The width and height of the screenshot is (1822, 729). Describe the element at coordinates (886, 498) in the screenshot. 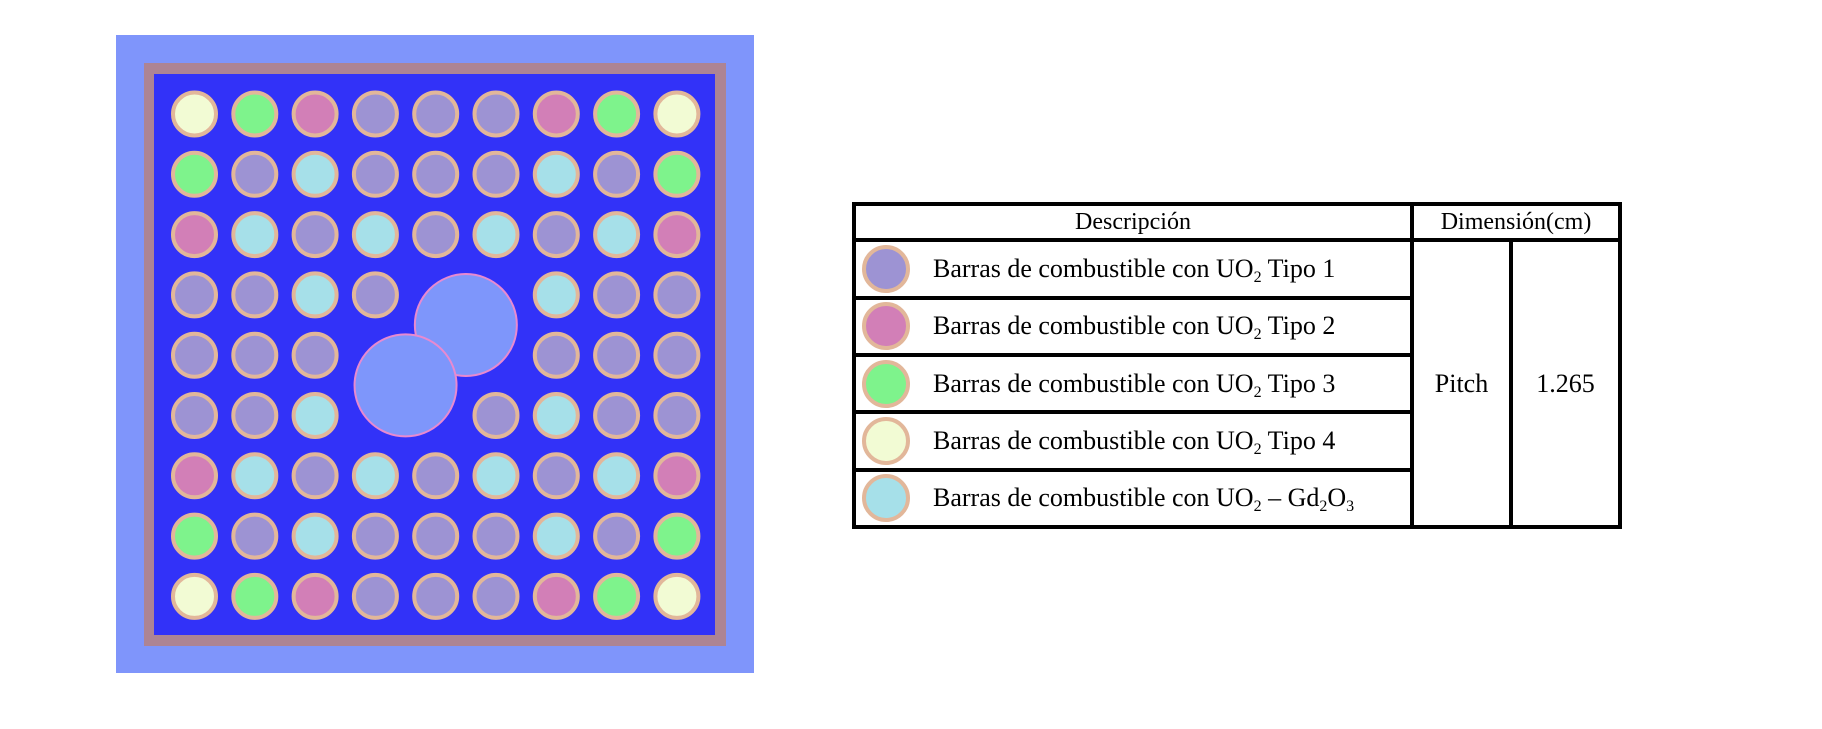

I see `fuel-pin-gd-icon` at that location.